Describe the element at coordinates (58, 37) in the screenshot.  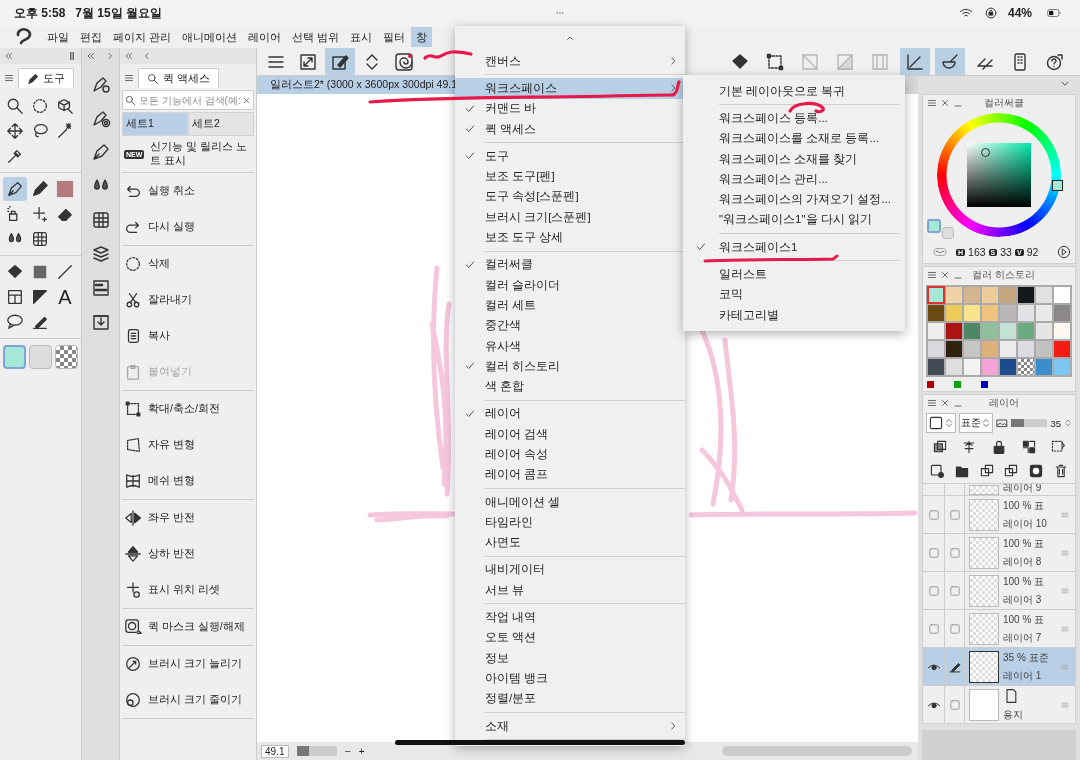
I see `menu-item: 파일` at that location.